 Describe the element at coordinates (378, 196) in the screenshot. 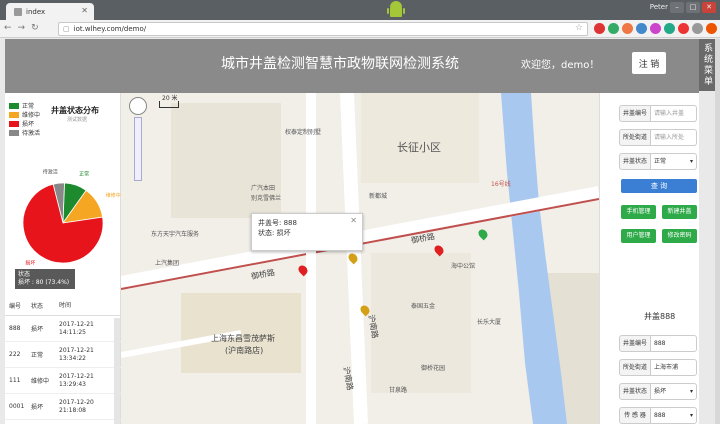

I see `poi-label: 新都城` at that location.